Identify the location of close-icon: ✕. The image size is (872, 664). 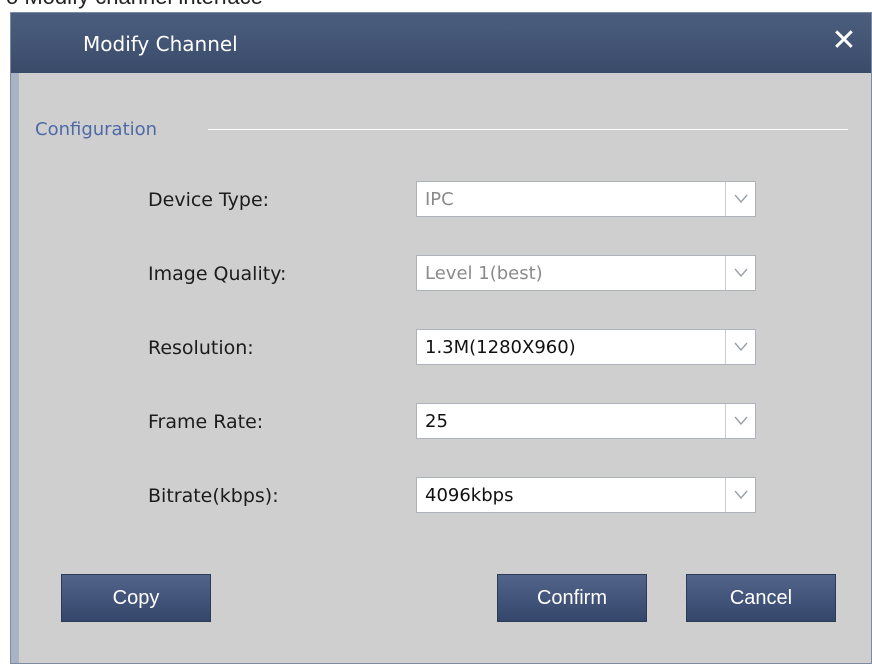
(844, 41).